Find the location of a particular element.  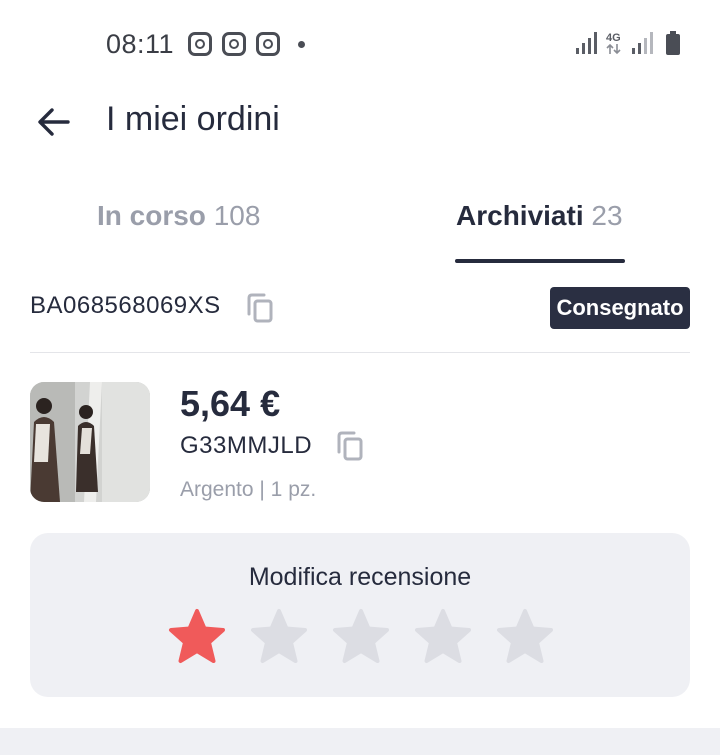

tab-in-progress: In corso 108 is located at coordinates (178, 216).